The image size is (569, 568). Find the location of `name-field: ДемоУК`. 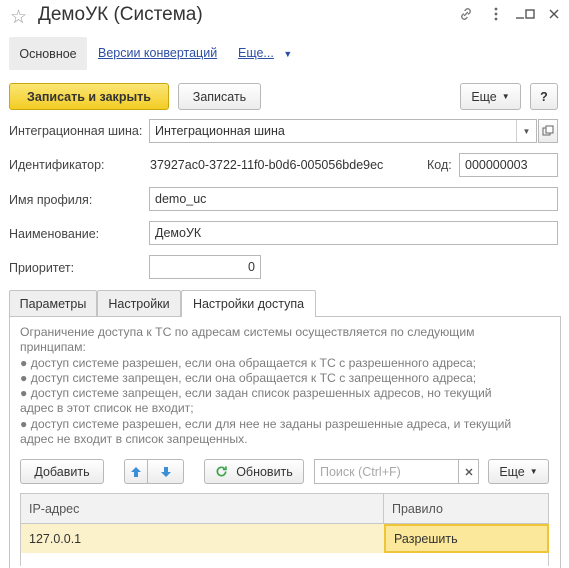

name-field: ДемоУК is located at coordinates (353, 233).